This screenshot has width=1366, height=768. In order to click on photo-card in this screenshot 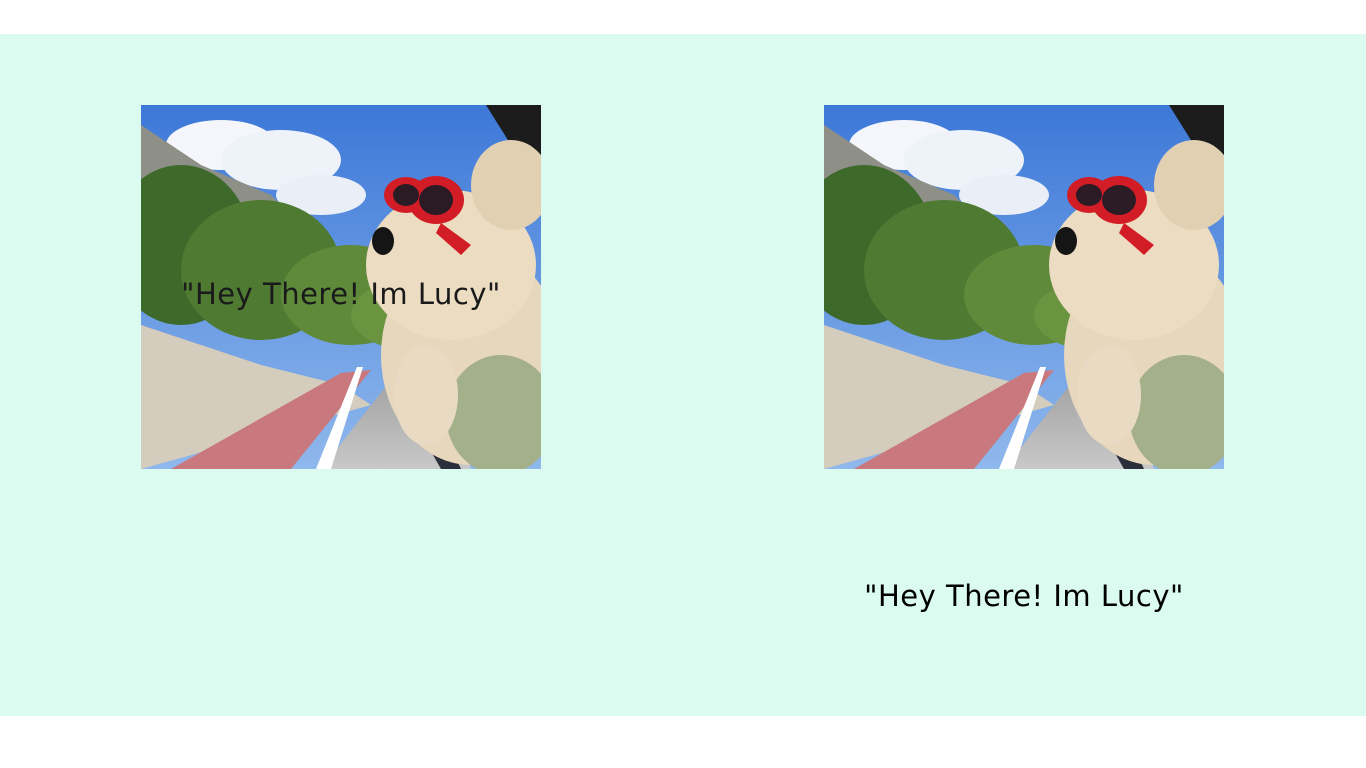, I will do `click(1024, 287)`.